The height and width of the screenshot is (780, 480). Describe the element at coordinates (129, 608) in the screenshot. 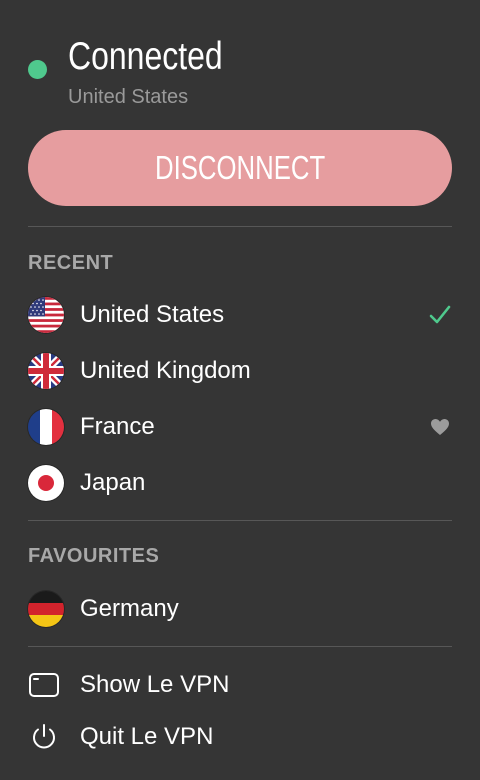

I see `favourite-item-label: Germany` at that location.